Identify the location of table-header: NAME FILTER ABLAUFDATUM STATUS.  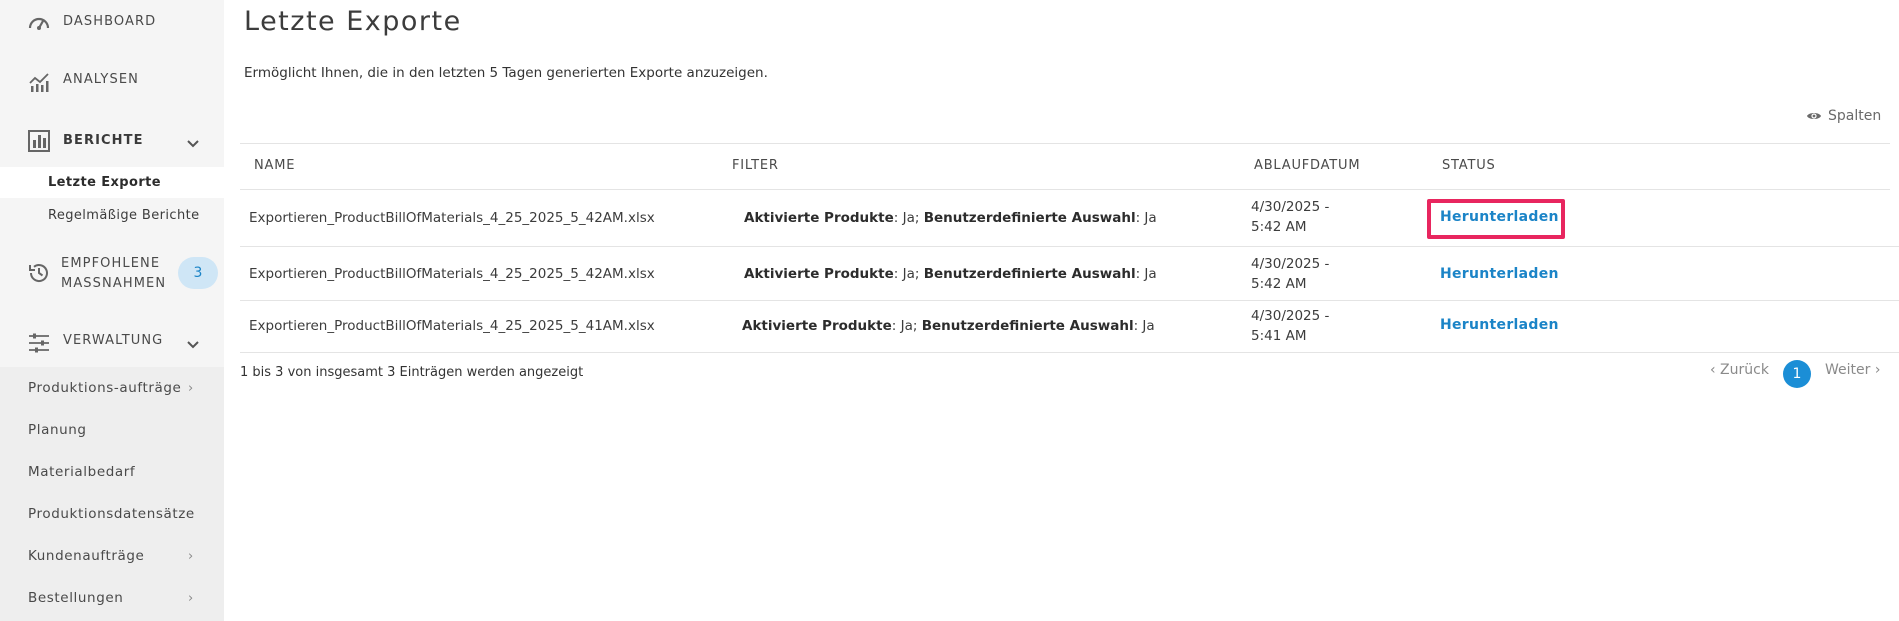
(1065, 166).